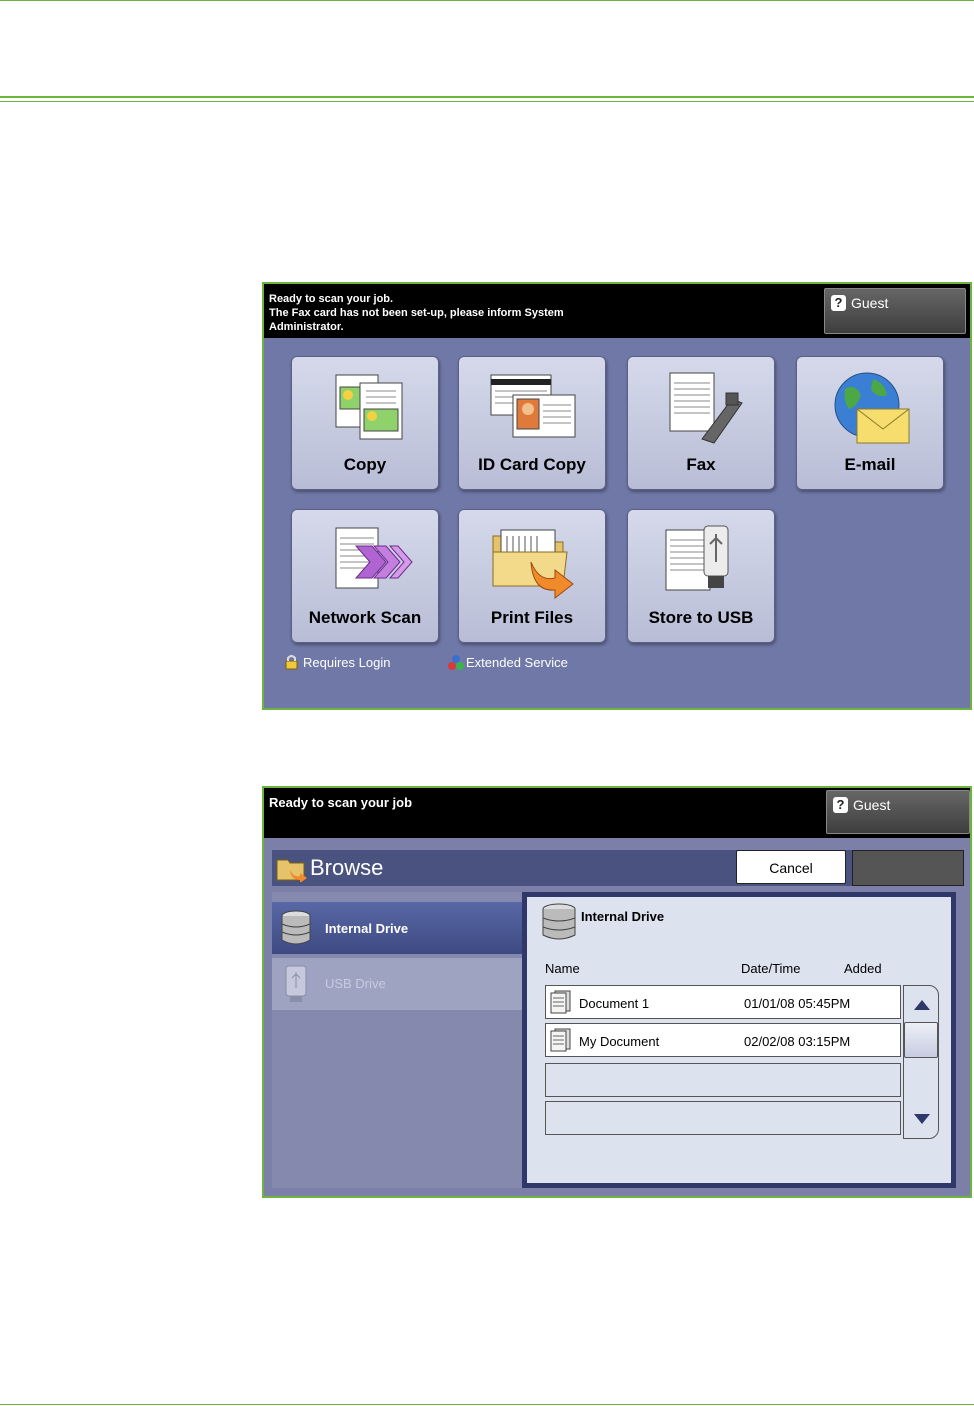 The image size is (974, 1406). What do you see at coordinates (922, 1121) in the screenshot?
I see `scroll-down-icon` at bounding box center [922, 1121].